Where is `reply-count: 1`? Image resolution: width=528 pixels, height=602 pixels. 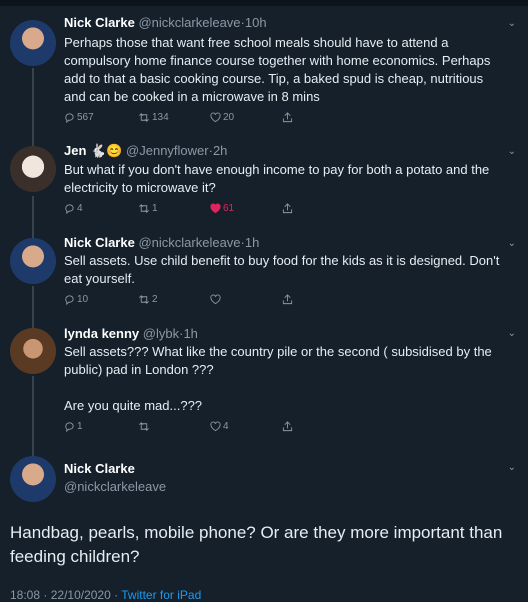
reply-count: 1 is located at coordinates (80, 426).